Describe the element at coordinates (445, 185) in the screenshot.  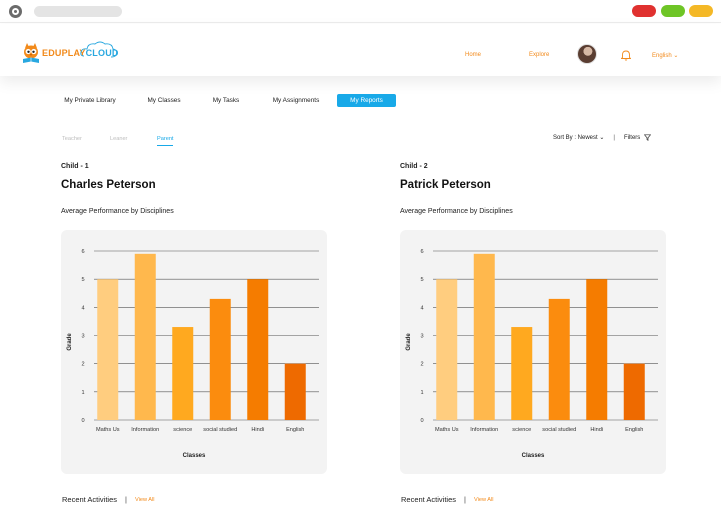
I see `child-2-name: Patrick Peterson` at that location.